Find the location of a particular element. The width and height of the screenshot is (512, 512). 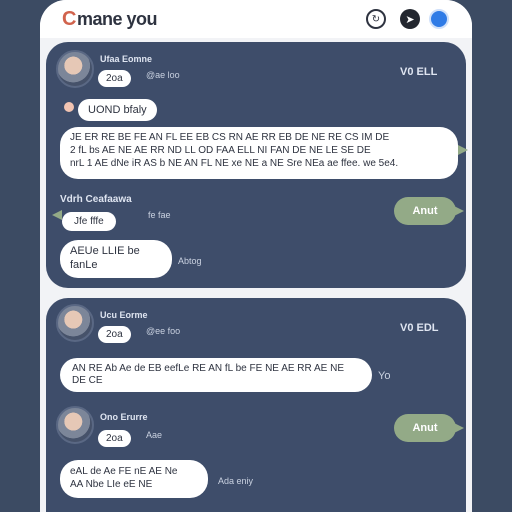

author-name: Ucu Eorme is located at coordinates (124, 315).